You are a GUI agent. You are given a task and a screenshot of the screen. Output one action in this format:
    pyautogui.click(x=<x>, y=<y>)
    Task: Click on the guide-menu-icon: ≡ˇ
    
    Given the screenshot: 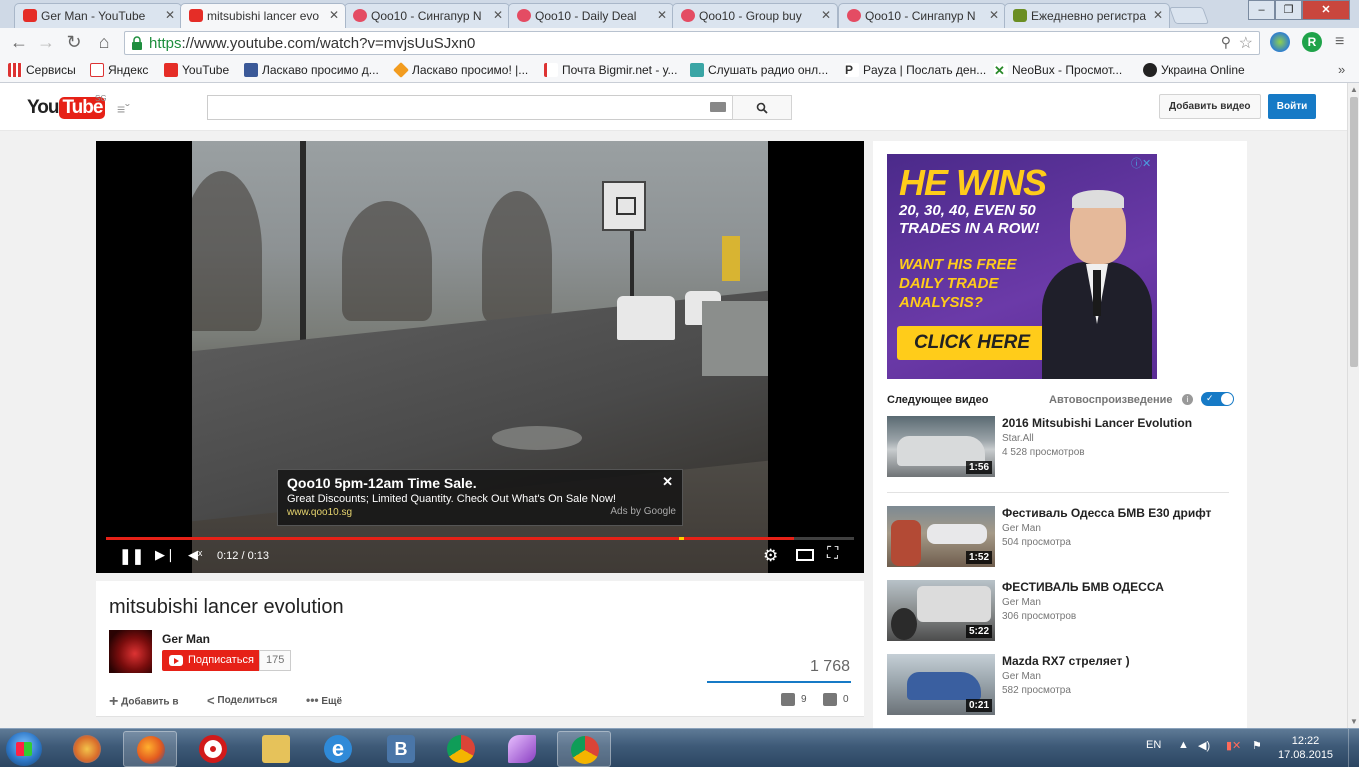 What is the action you would take?
    pyautogui.click(x=123, y=109)
    